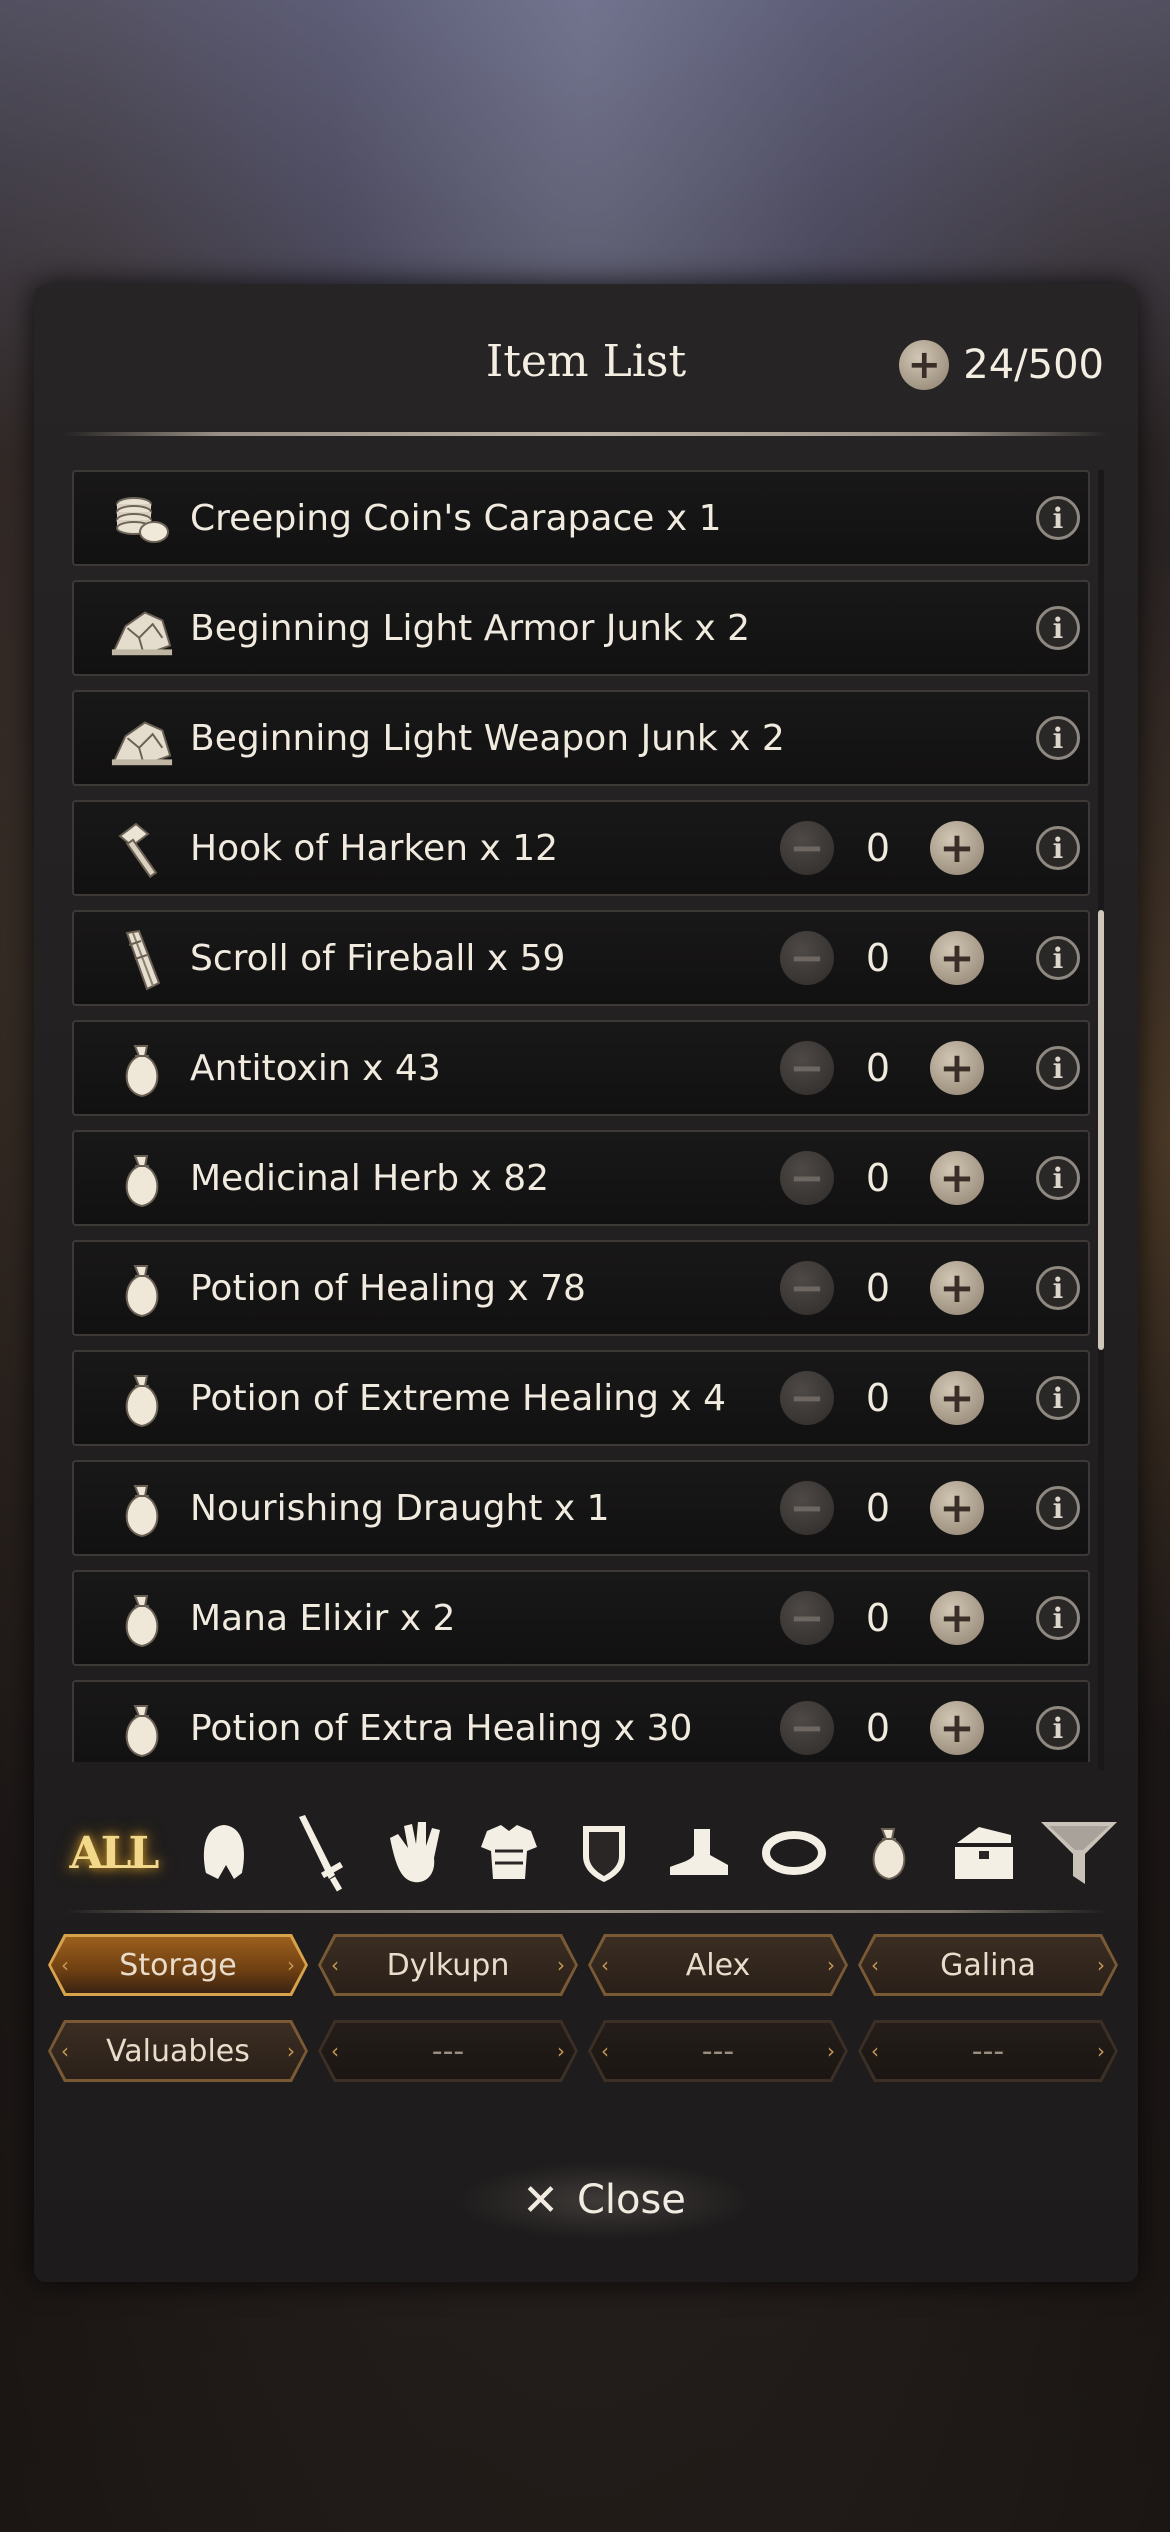  I want to click on tab-valuables: ‹ › Valuables, so click(178, 2051).